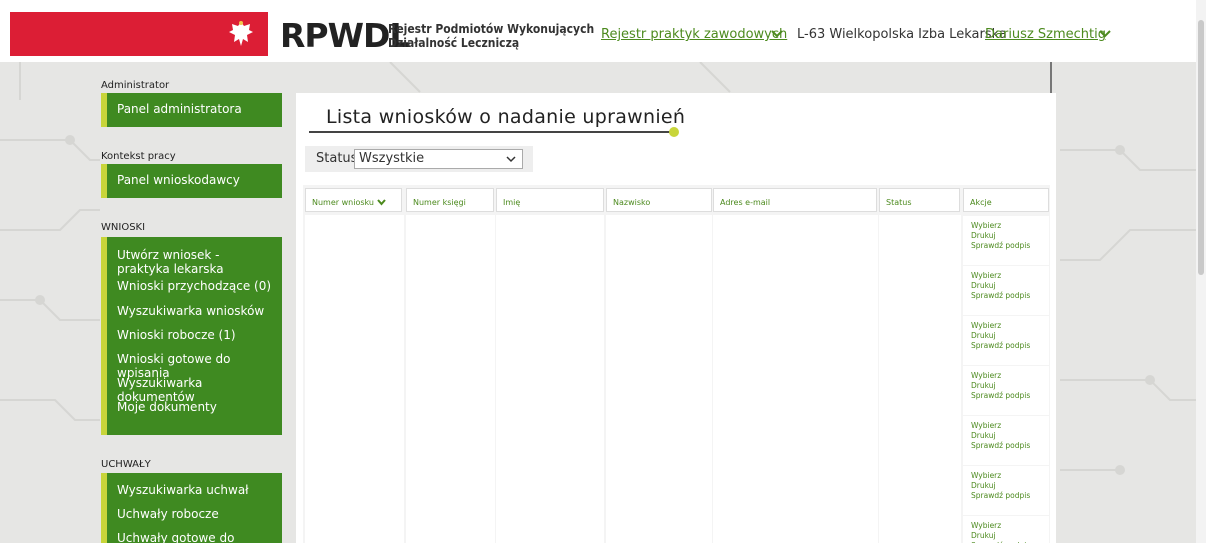 The height and width of the screenshot is (543, 1206). I want to click on column-last-name, so click(659, 379).